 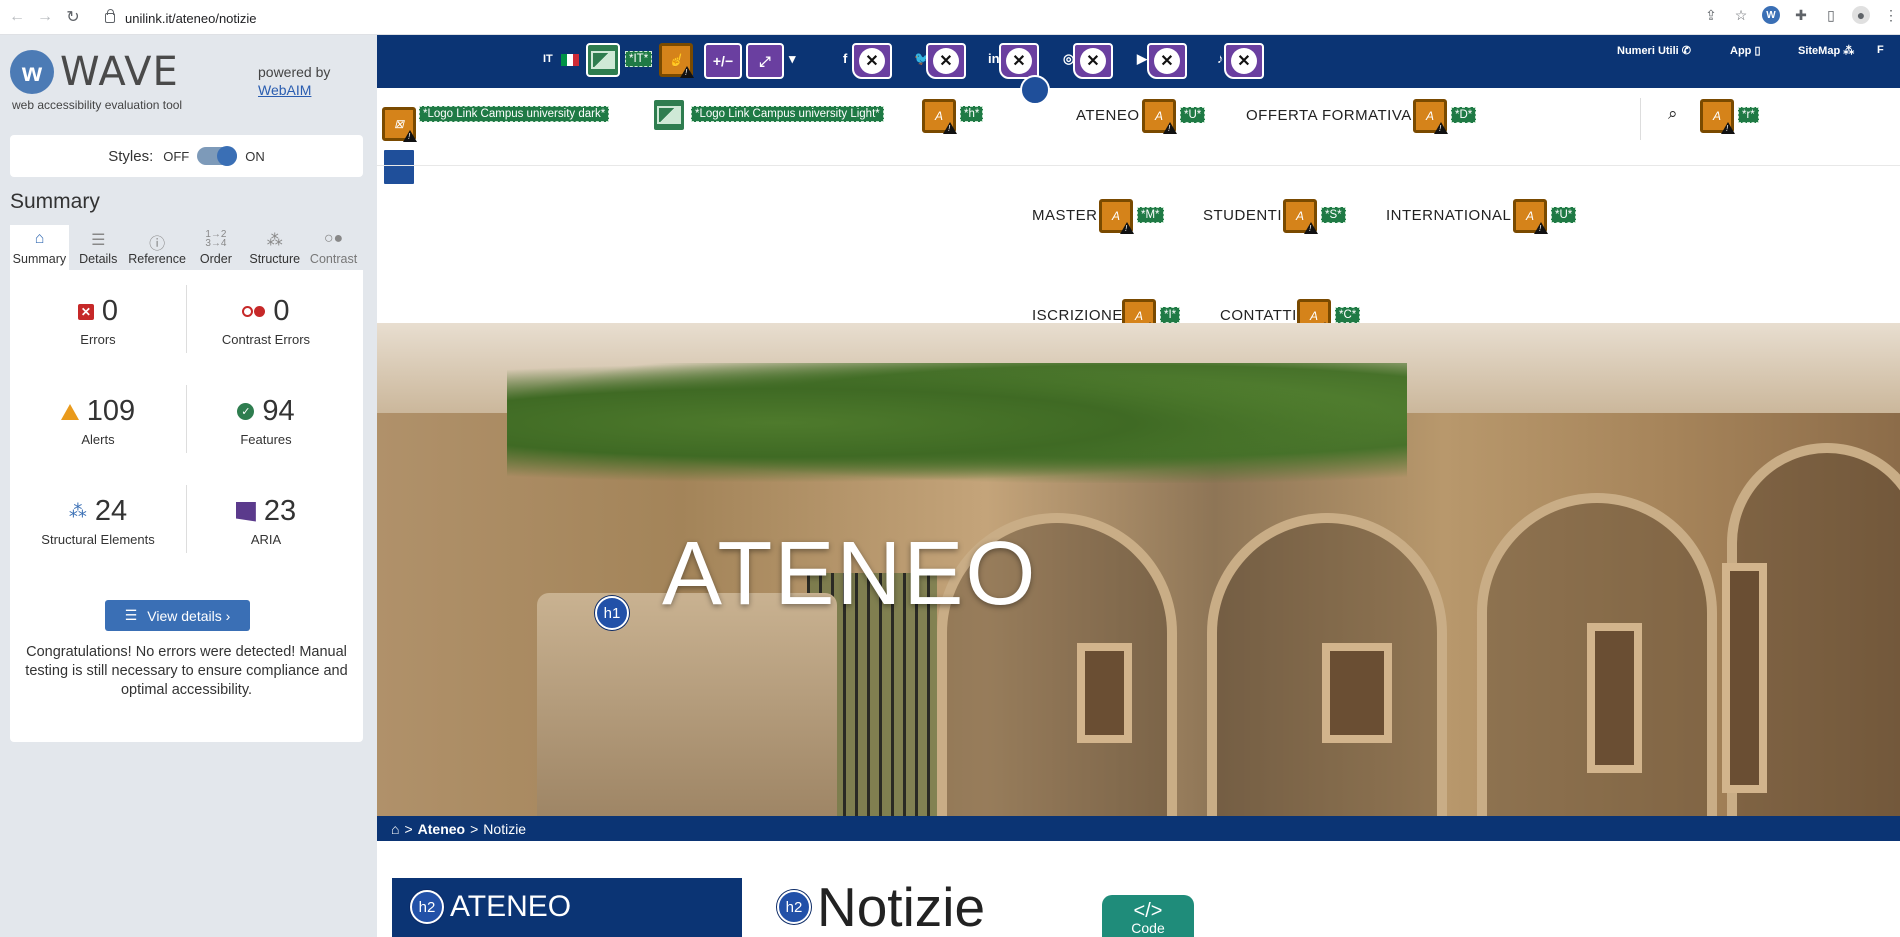 I want to click on styles-toggle, so click(x=217, y=156).